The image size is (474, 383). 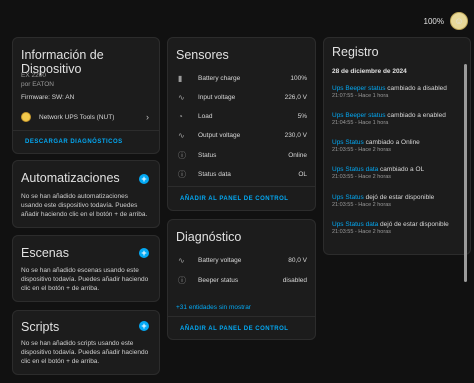 I want to click on nut-logo-icon, so click(x=26, y=117).